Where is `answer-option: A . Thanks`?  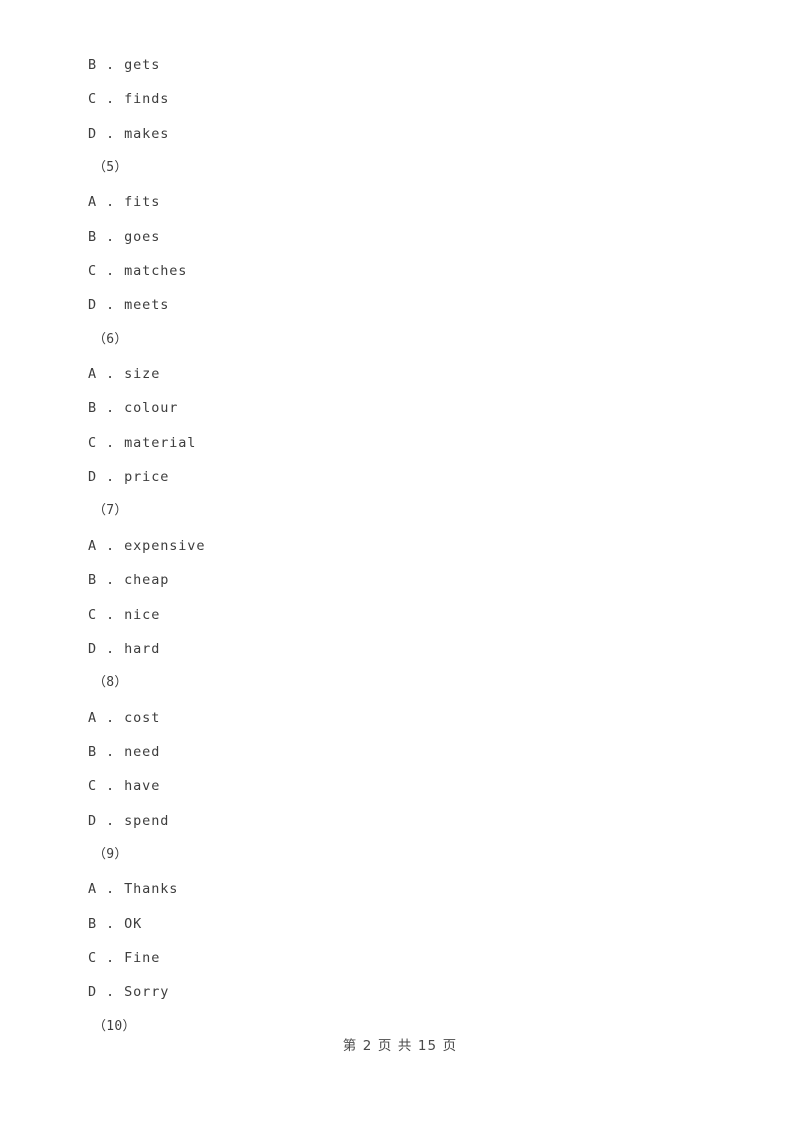 answer-option: A . Thanks is located at coordinates (133, 889).